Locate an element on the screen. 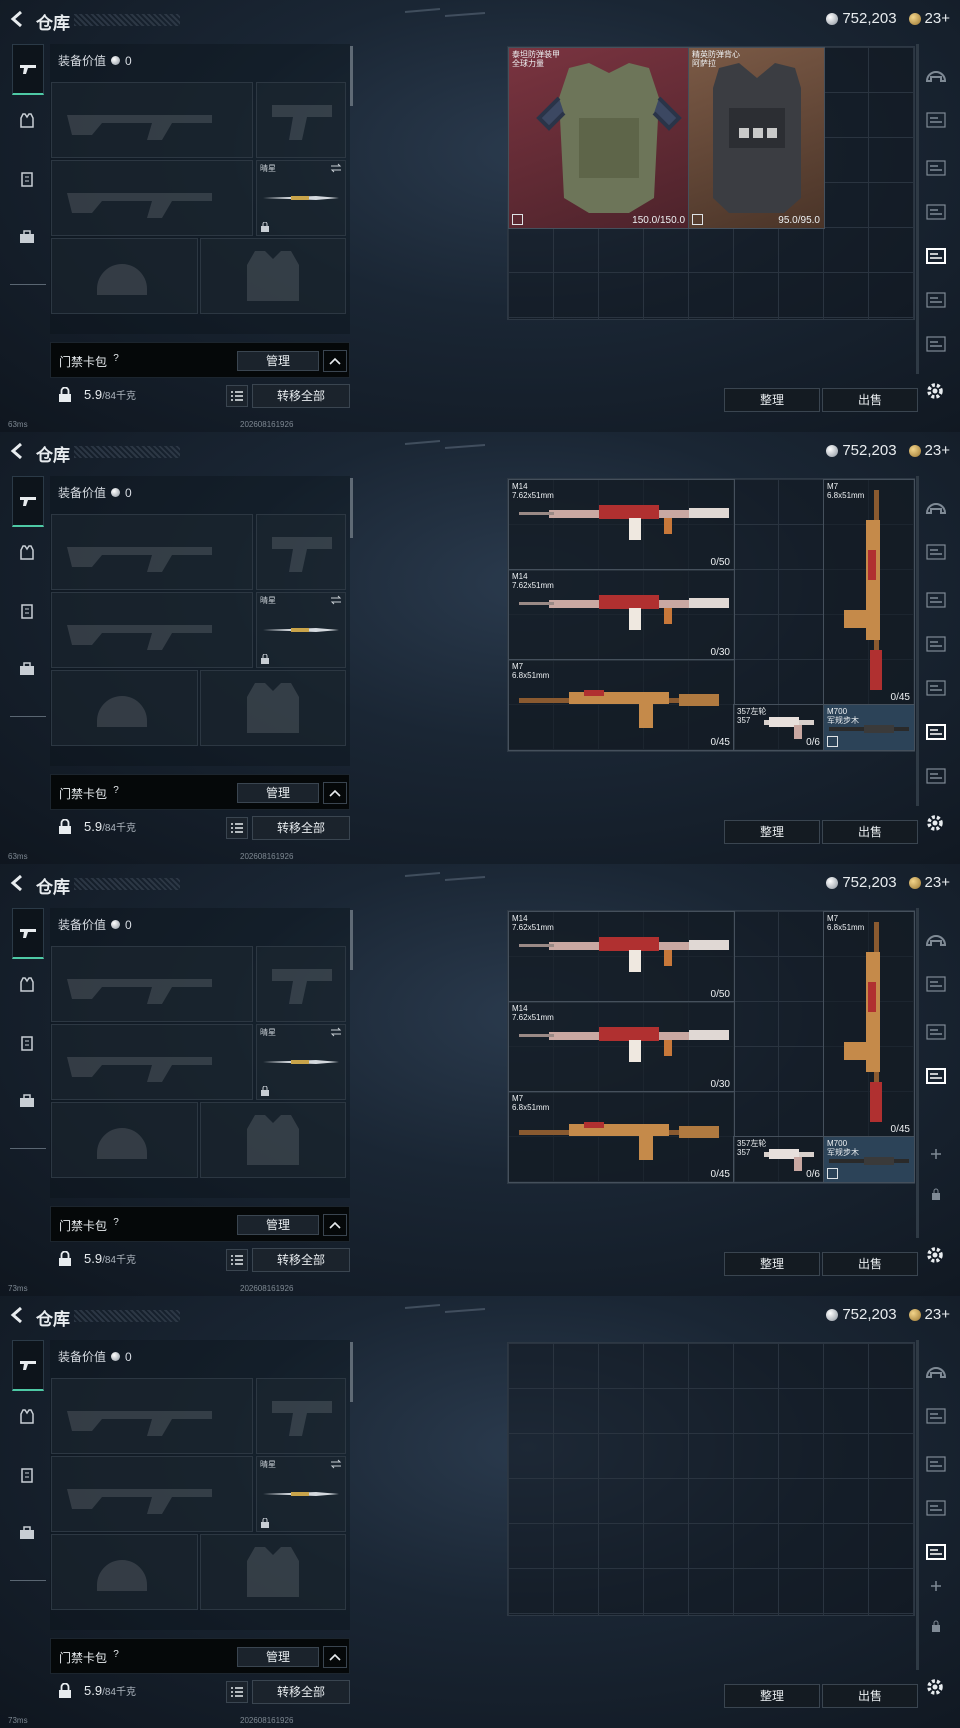 The width and height of the screenshot is (960, 1728). stash-tab-5-icon is located at coordinates (936, 732).